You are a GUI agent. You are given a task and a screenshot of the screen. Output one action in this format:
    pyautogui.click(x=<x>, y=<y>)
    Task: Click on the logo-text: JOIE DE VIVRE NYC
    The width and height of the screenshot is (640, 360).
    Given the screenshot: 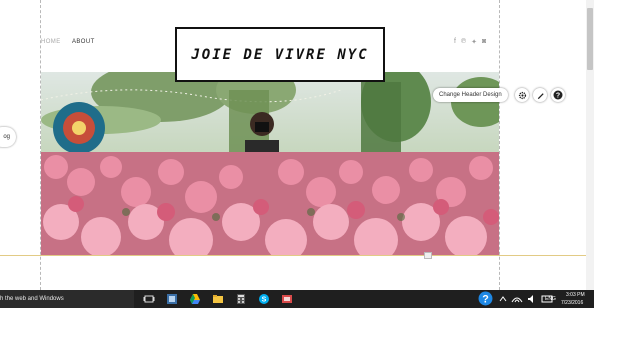 What is the action you would take?
    pyautogui.click(x=280, y=54)
    